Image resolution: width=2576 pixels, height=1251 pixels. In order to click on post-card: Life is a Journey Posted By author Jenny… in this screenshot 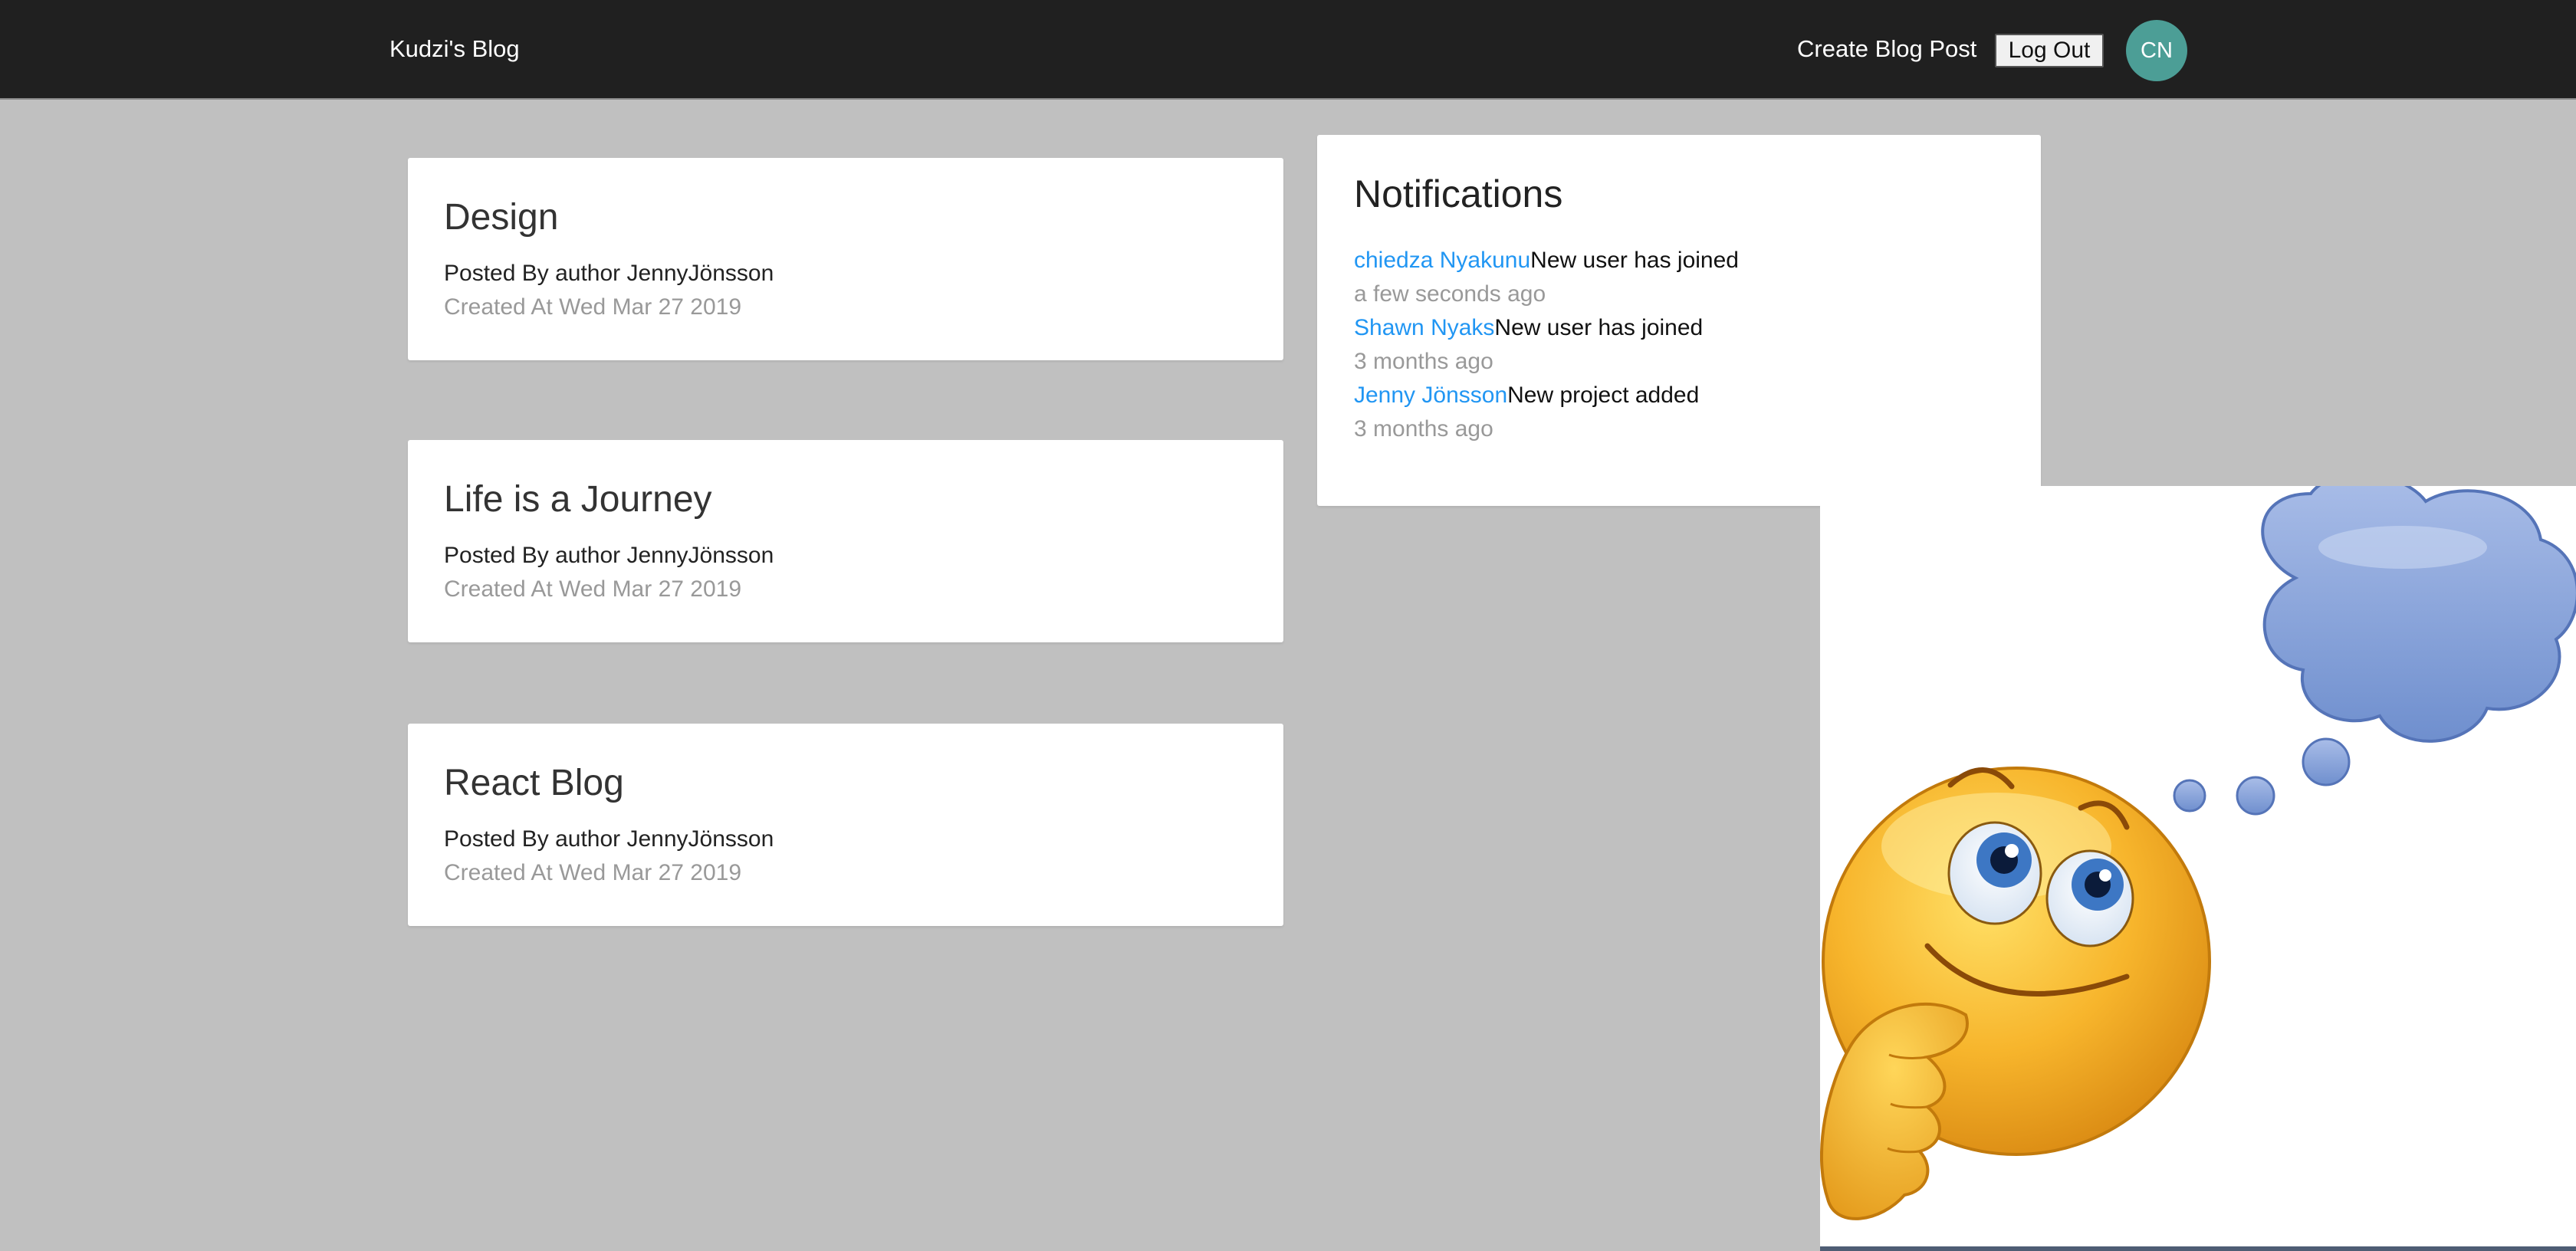, I will do `click(846, 541)`.